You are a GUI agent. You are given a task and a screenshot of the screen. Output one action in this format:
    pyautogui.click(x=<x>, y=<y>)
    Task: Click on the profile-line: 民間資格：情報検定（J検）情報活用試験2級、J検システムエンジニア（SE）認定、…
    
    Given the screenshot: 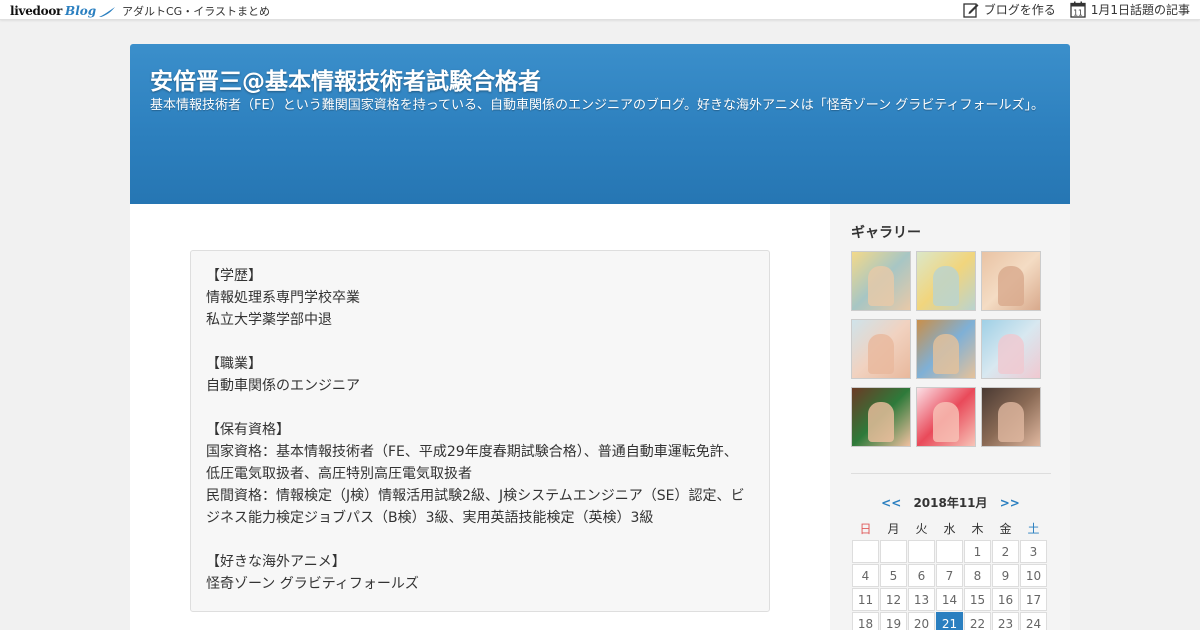 What is the action you would take?
    pyautogui.click(x=475, y=496)
    